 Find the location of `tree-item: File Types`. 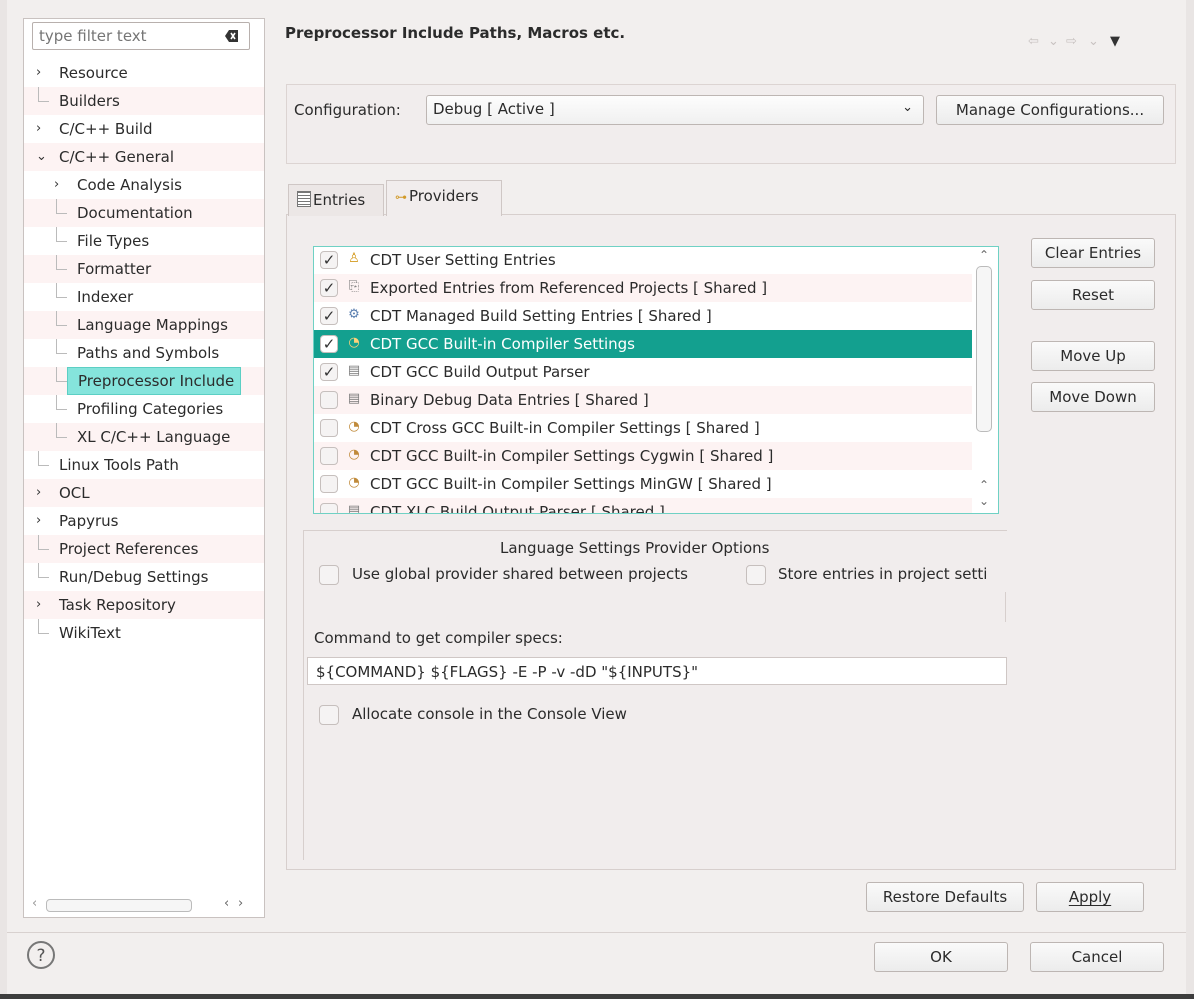

tree-item: File Types is located at coordinates (144, 241).